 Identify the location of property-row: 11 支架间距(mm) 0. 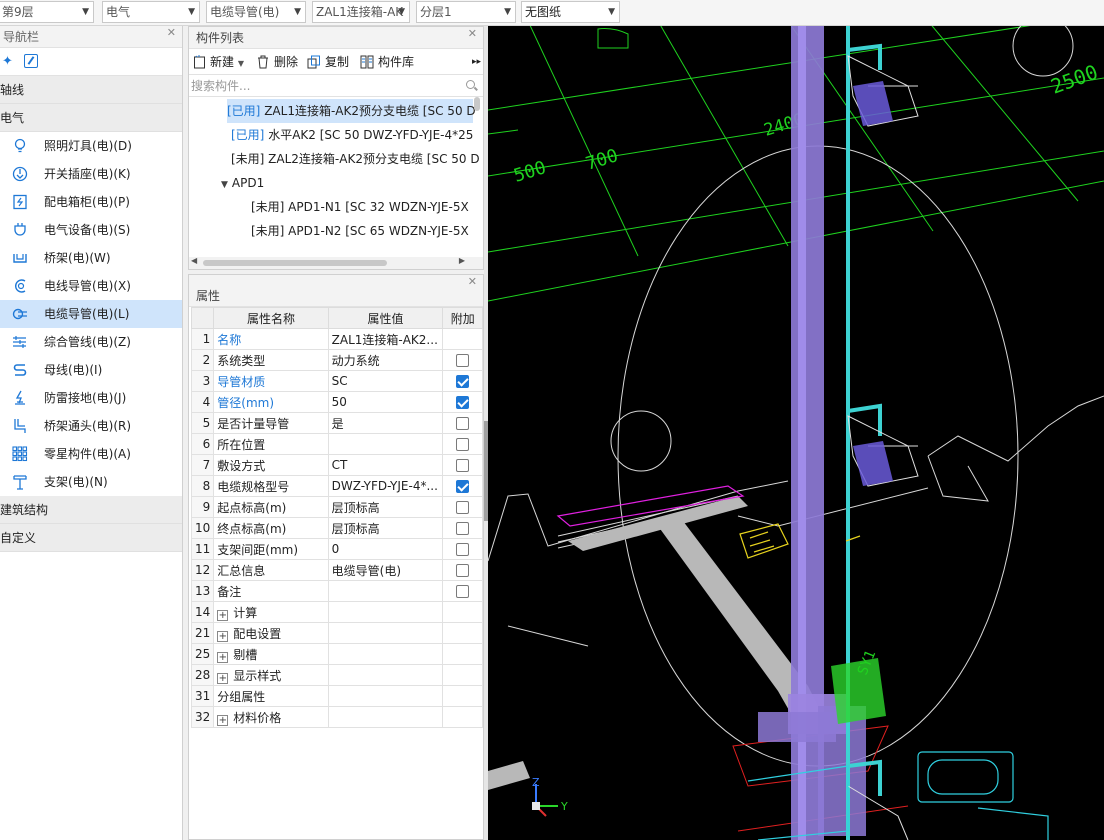
(336, 549).